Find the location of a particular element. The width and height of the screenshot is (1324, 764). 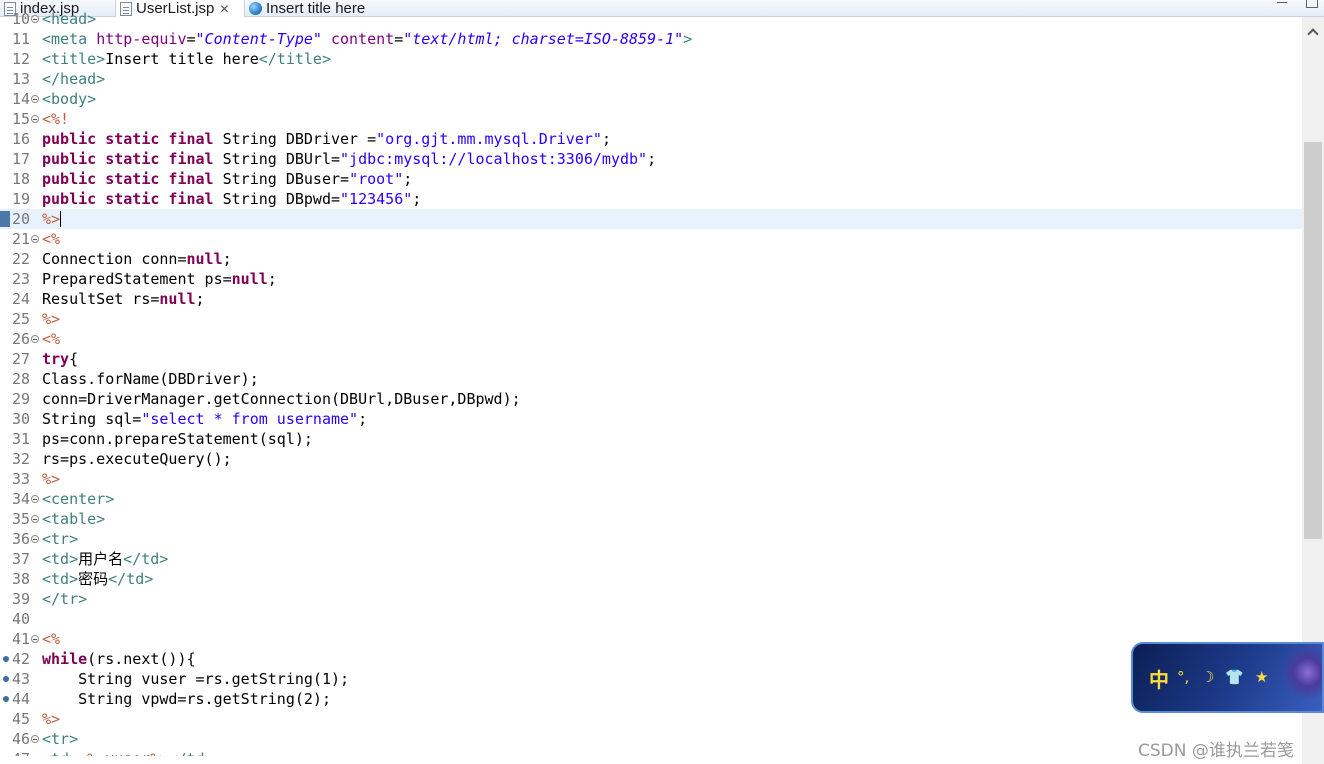

code-line: 35 <table> is located at coordinates (651, 519).